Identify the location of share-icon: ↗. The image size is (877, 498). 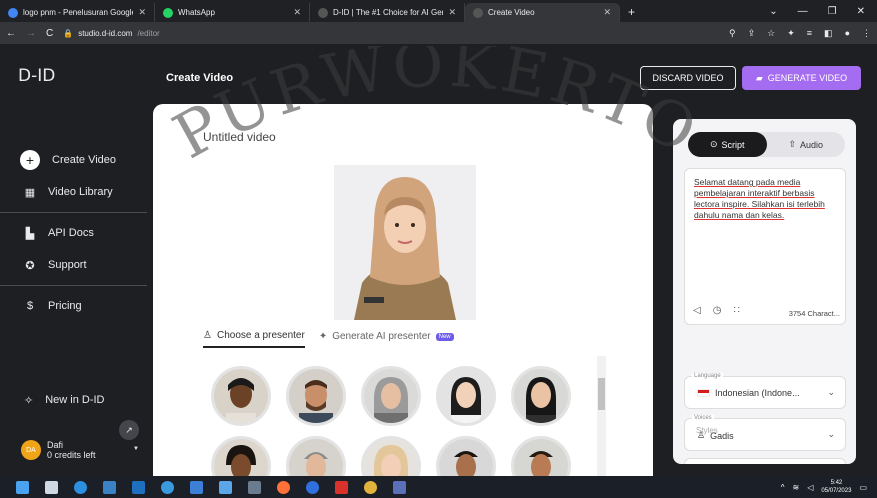
(129, 430).